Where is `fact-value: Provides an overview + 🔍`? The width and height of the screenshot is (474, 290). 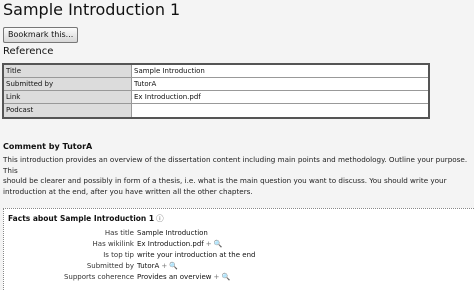 fact-value: Provides an overview + 🔍 is located at coordinates (183, 277).